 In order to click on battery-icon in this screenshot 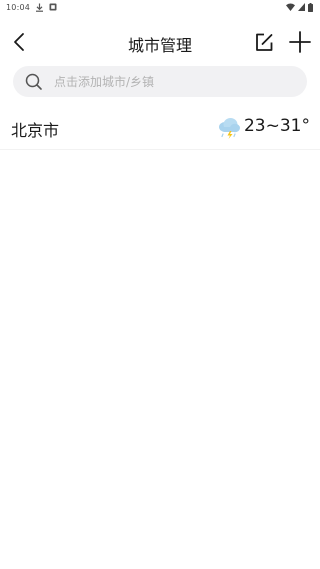, I will do `click(310, 7)`.